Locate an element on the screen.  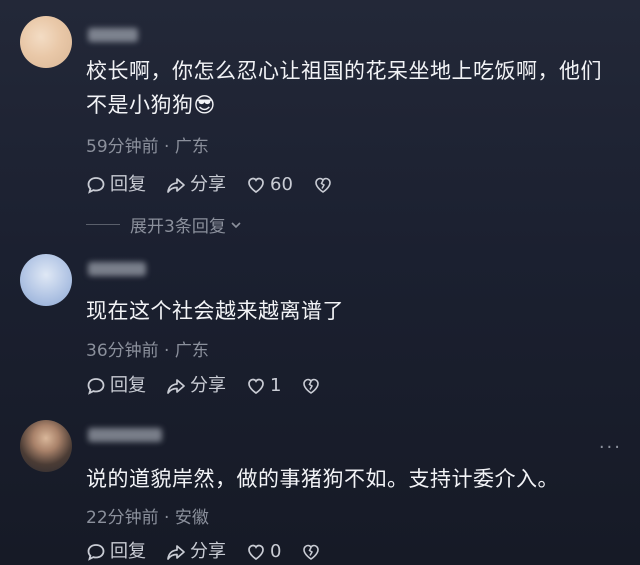
like-button: 1 is located at coordinates (263, 386).